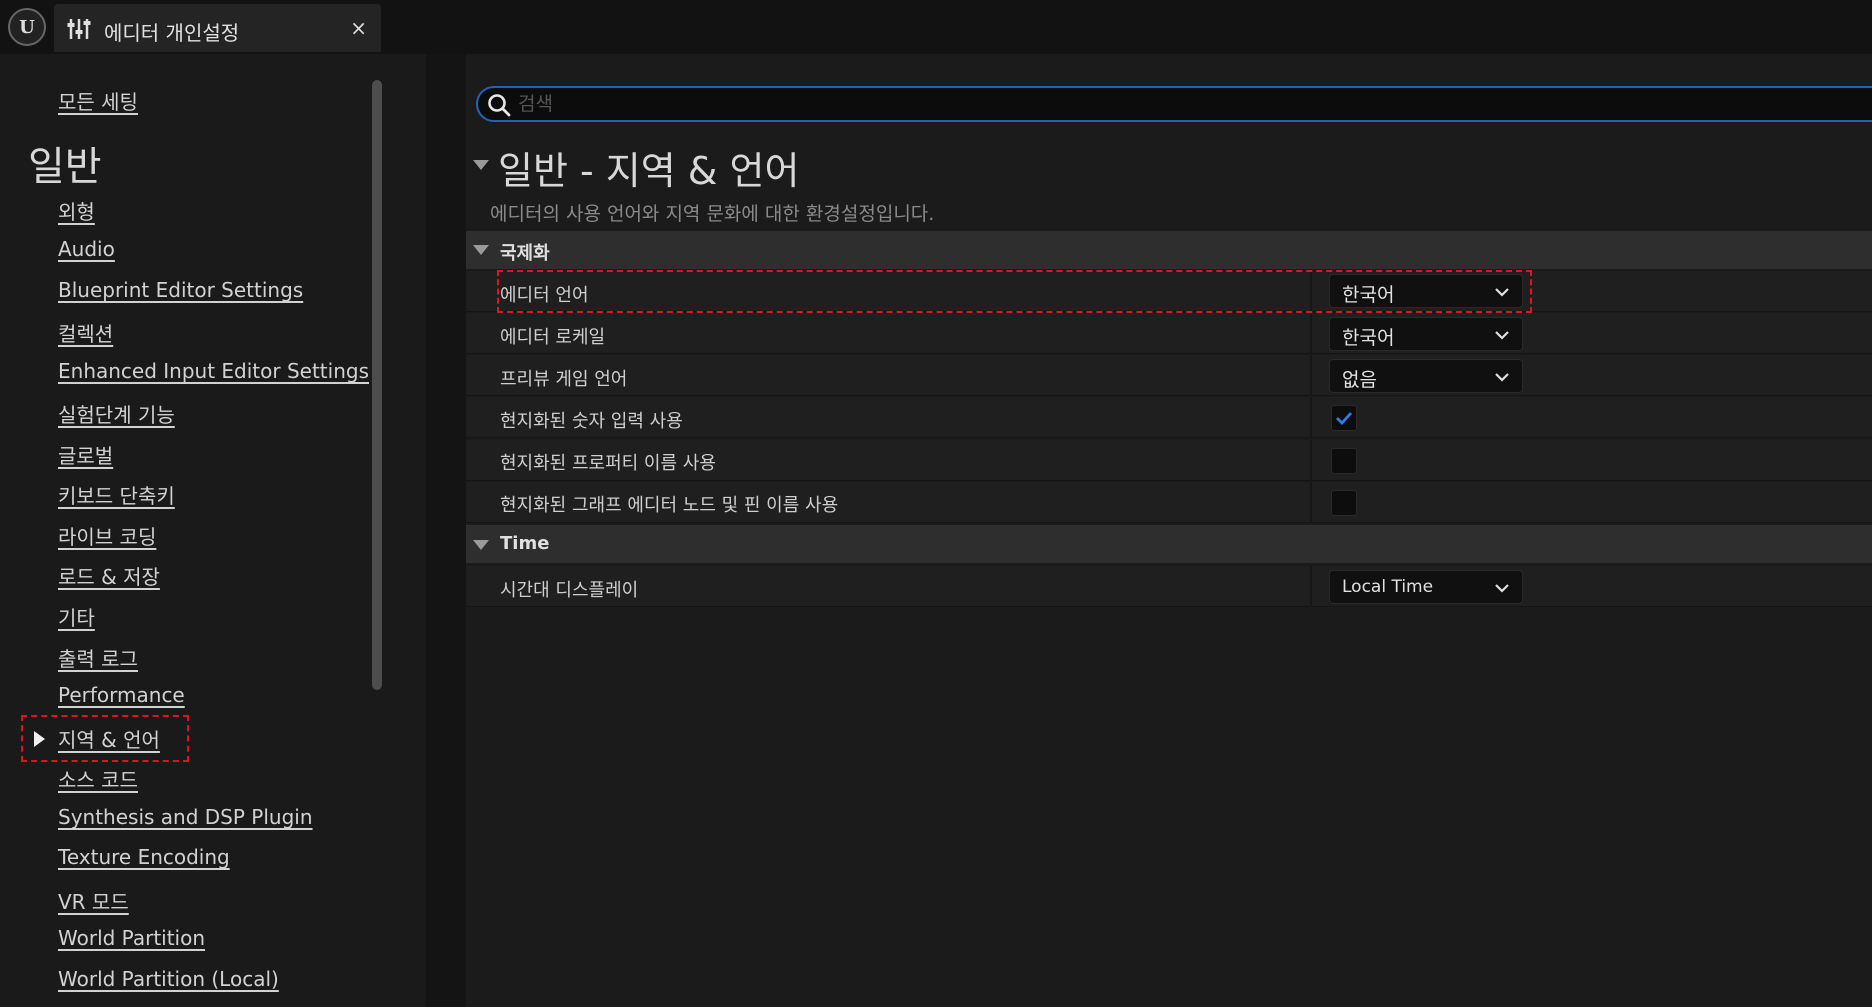 Image resolution: width=1872 pixels, height=1007 pixels. I want to click on search-box, so click(1174, 104).